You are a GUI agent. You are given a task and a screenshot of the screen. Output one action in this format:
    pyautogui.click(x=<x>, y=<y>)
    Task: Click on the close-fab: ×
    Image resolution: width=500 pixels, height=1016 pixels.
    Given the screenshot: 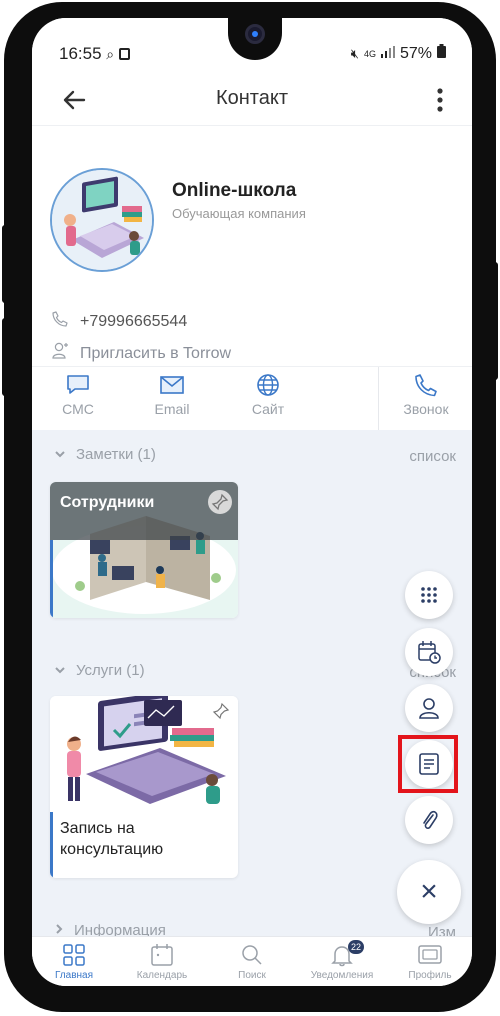 What is the action you would take?
    pyautogui.click(x=429, y=892)
    